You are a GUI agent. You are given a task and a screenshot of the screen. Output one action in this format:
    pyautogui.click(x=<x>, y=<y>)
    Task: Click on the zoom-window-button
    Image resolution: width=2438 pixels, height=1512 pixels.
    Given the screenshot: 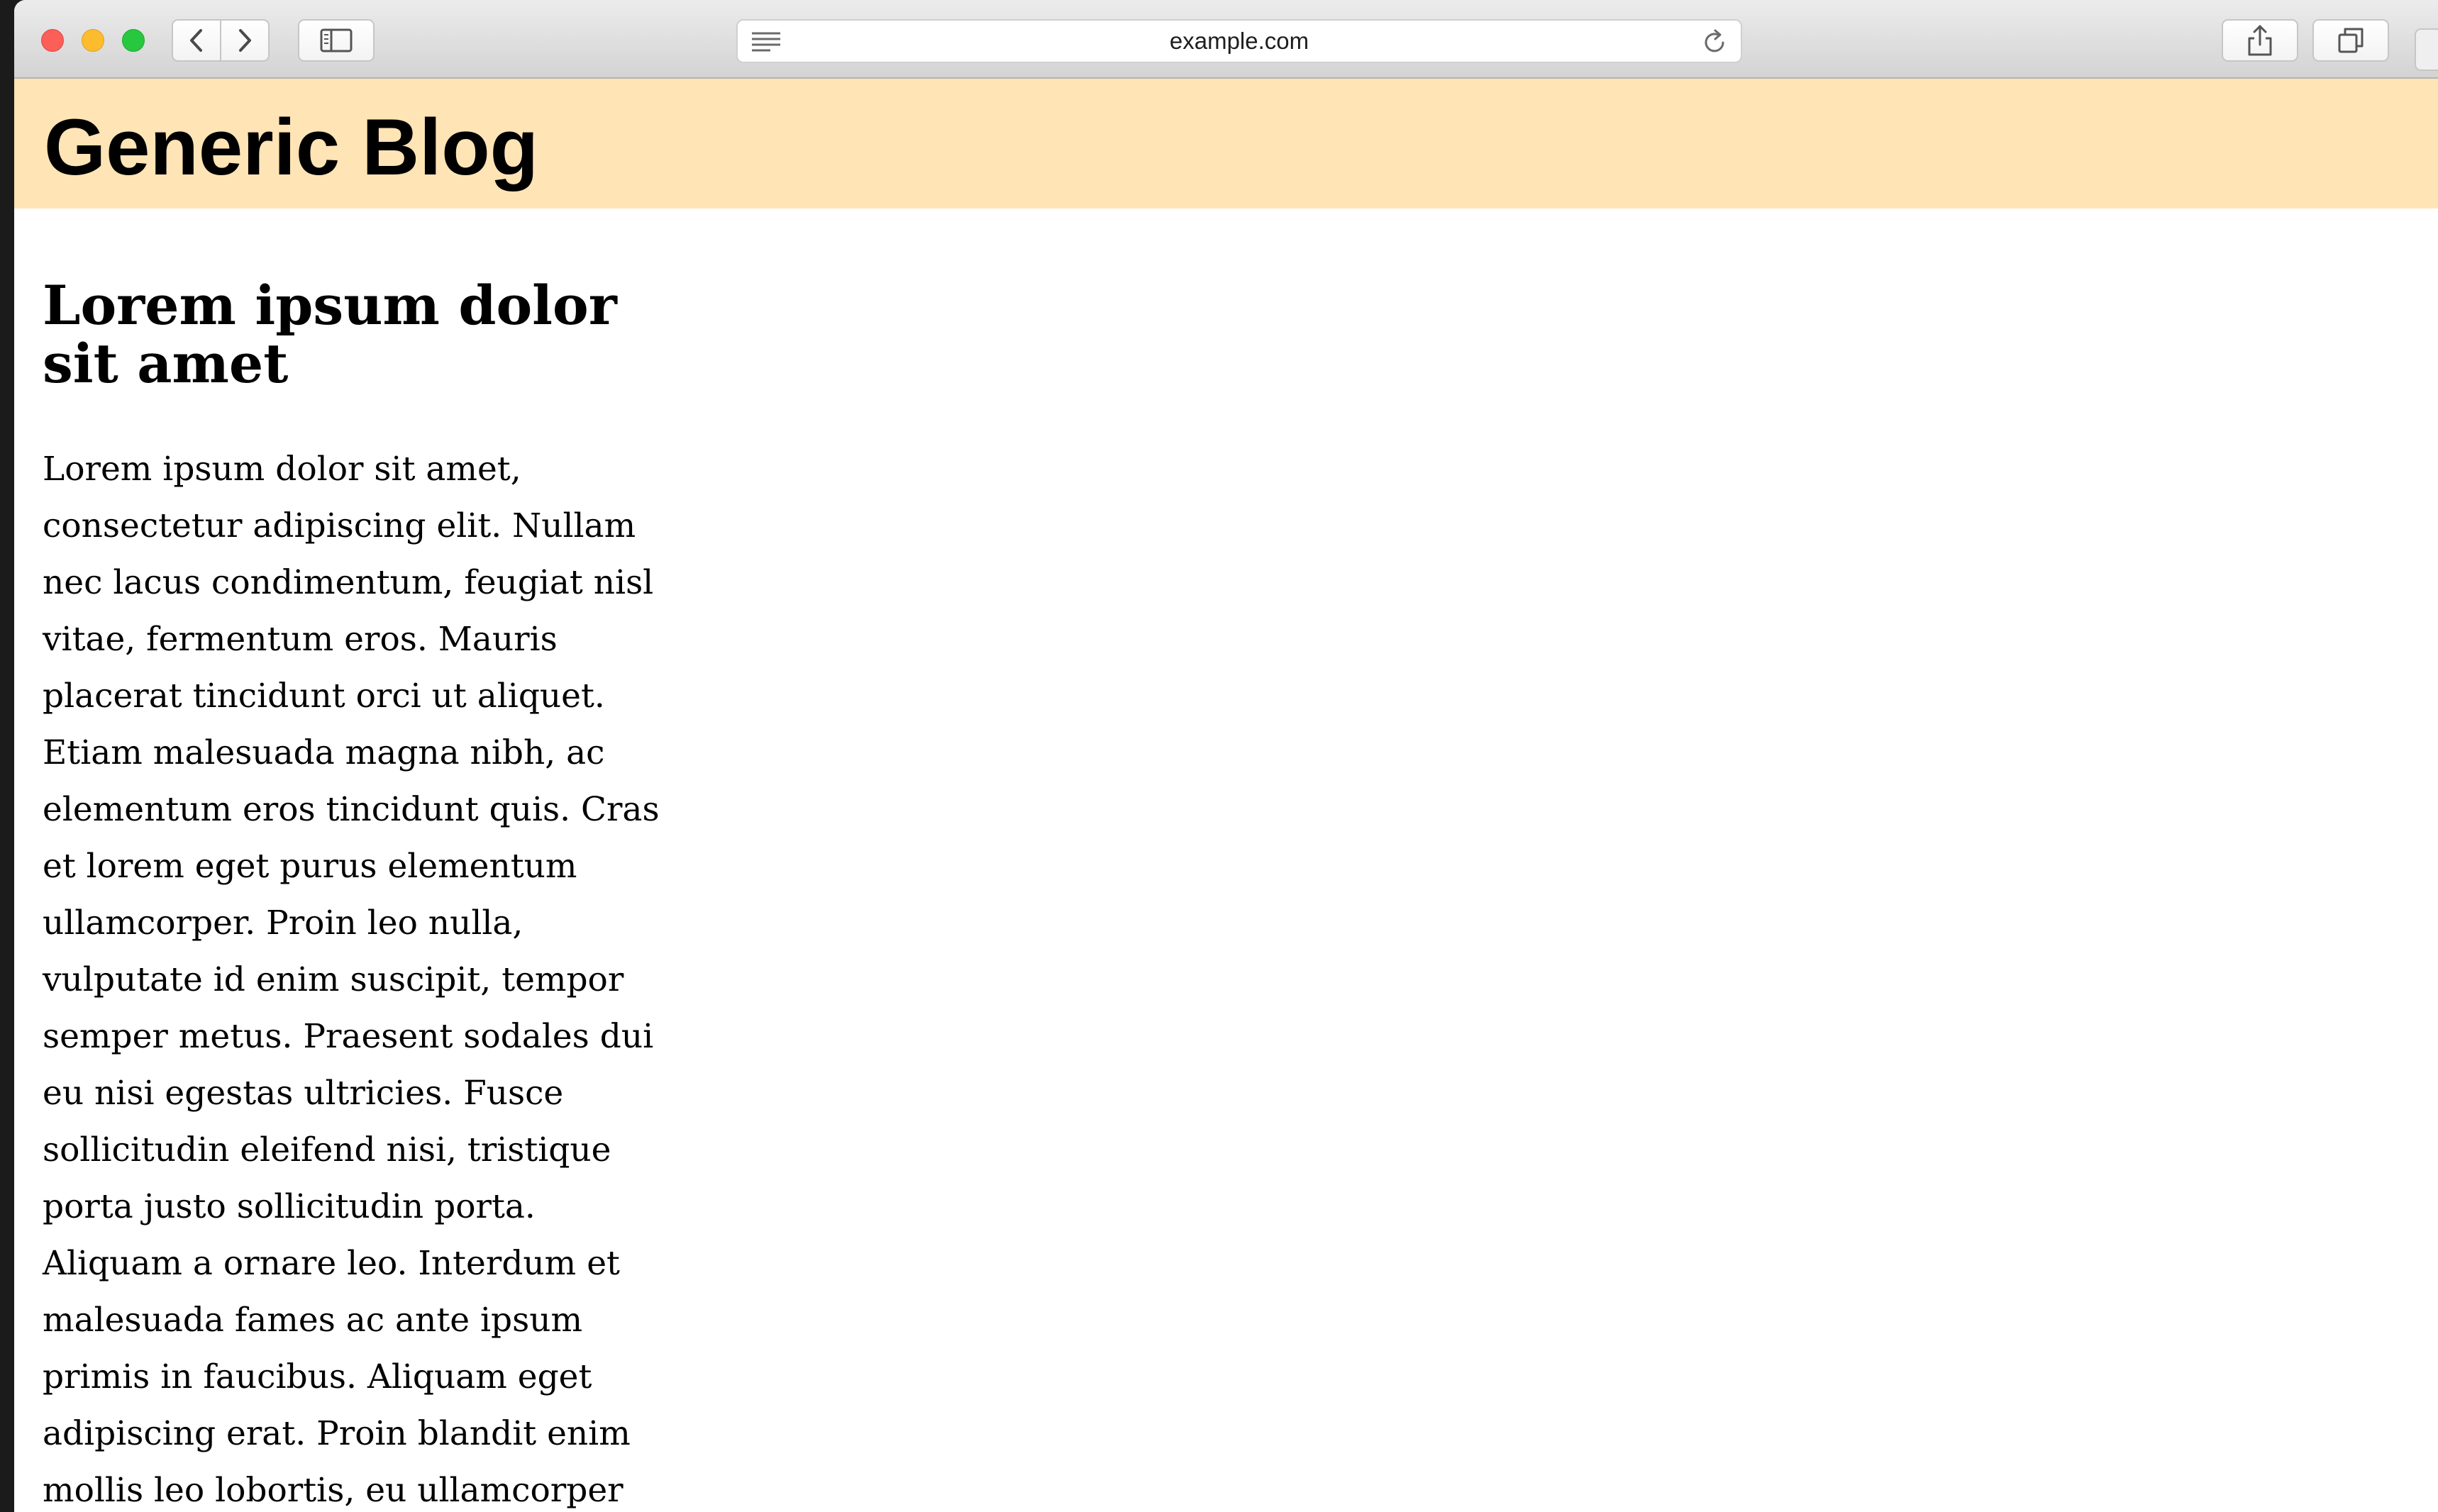 What is the action you would take?
    pyautogui.click(x=133, y=40)
    